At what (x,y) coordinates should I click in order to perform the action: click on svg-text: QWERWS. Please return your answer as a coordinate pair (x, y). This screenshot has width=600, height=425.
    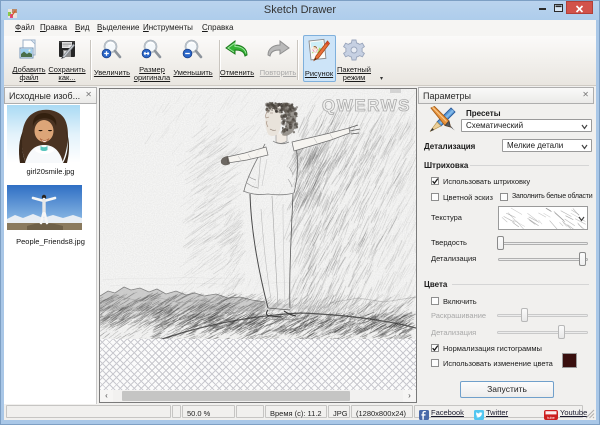
    Looking at the image, I should click on (366, 105).